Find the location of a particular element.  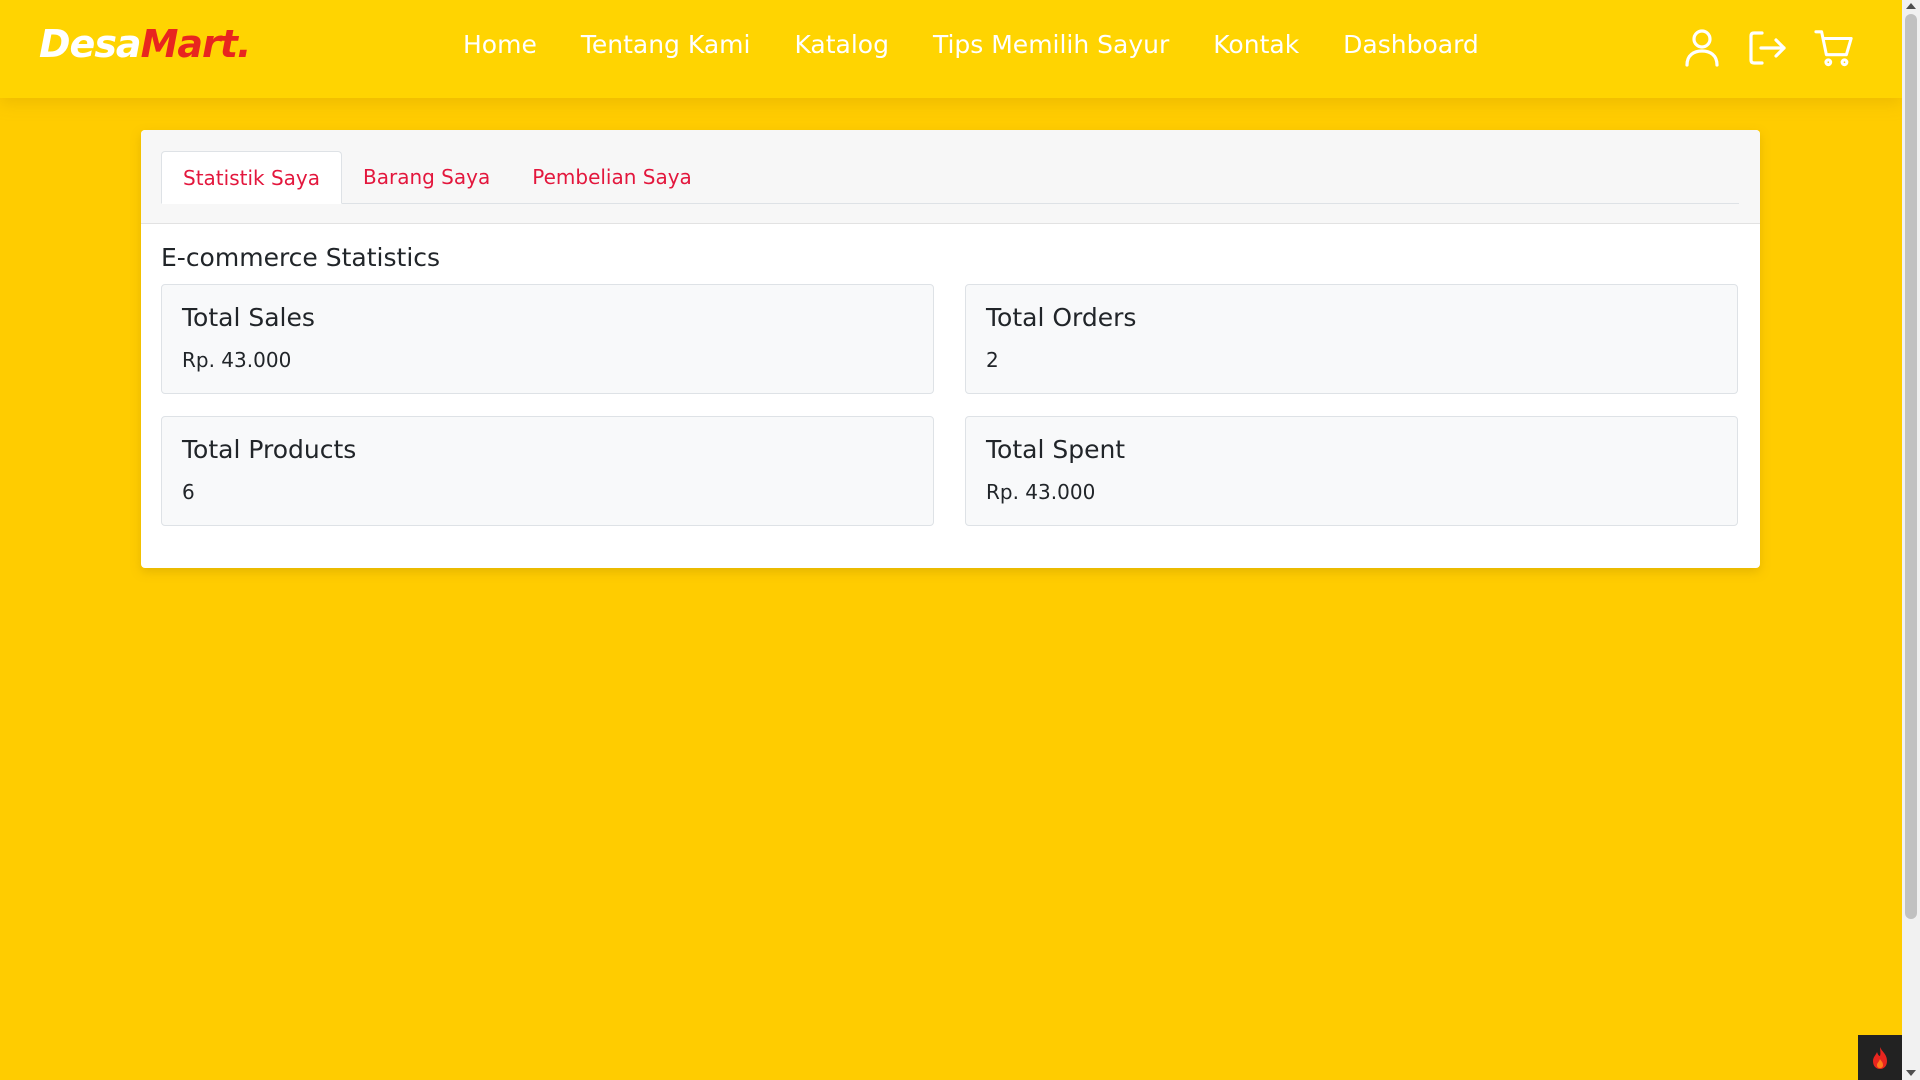

stat-title: Total Sales is located at coordinates (248, 317).